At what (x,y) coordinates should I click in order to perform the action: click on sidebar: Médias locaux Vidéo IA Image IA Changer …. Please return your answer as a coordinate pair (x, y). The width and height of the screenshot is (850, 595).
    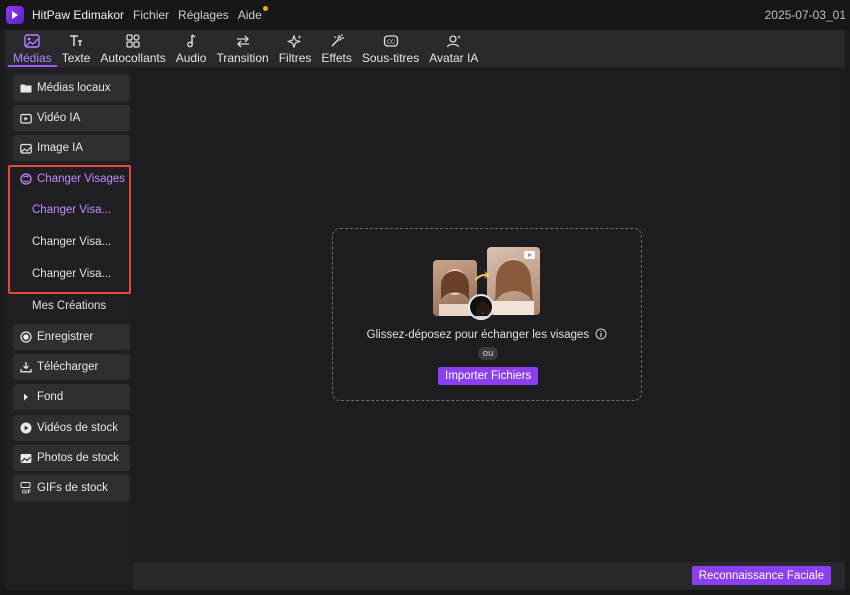
    Looking at the image, I should click on (68, 328).